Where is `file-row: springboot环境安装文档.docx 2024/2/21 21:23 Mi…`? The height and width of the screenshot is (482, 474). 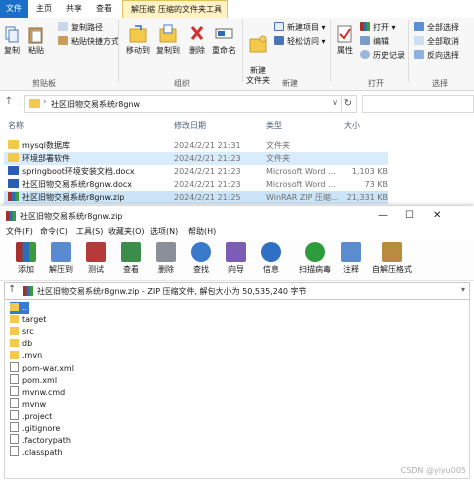 file-row: springboot环境安装文档.docx 2024/2/21 21:23 Mi… is located at coordinates (196, 171).